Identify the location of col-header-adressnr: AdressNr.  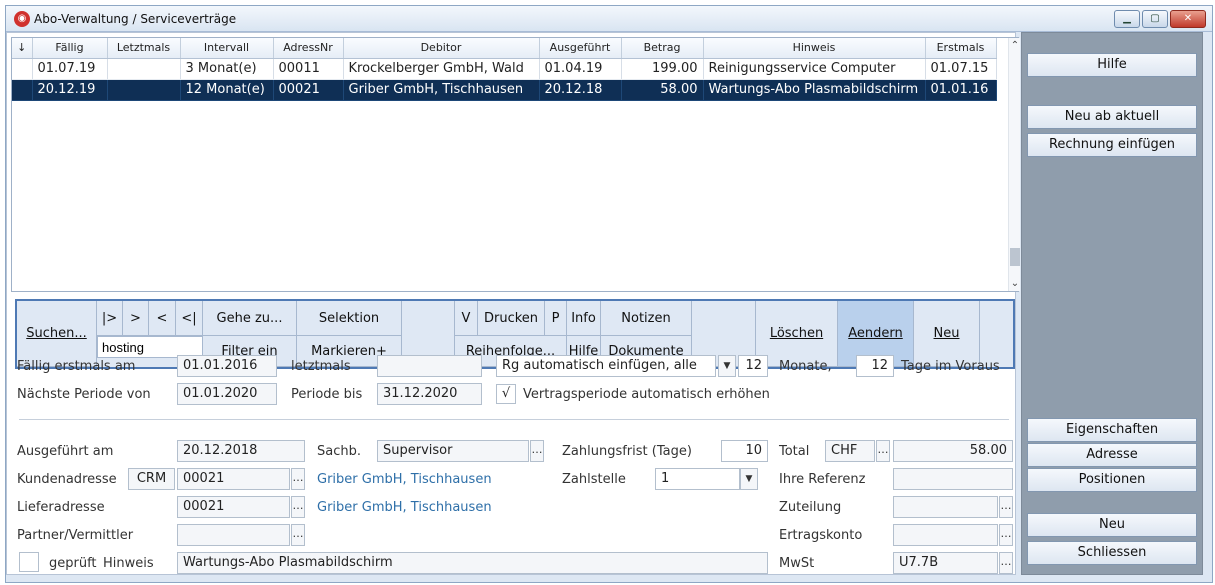
(308, 48).